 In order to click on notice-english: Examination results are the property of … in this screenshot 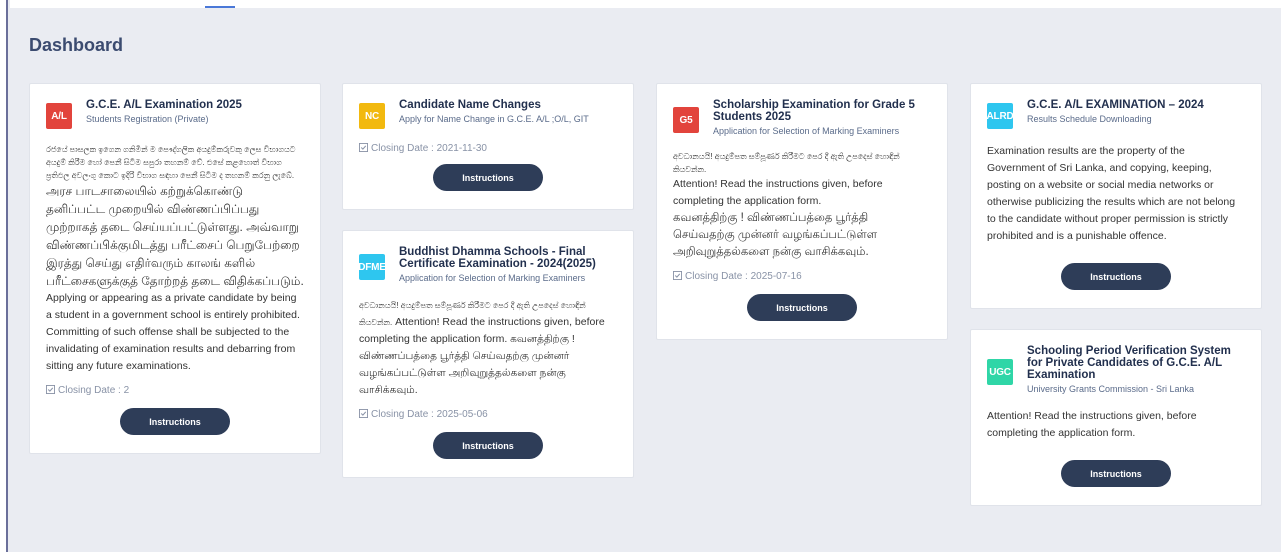, I will do `click(1111, 193)`.